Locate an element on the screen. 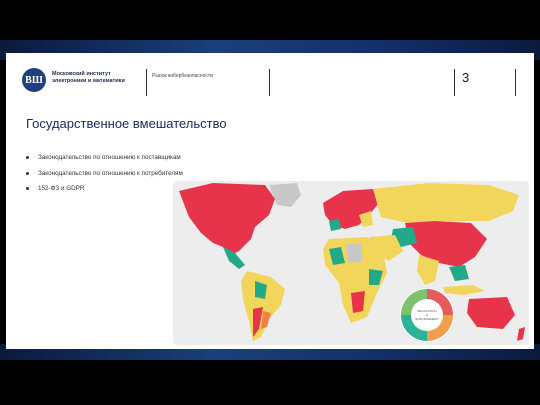  university-logo: ВШ is located at coordinates (34, 80).